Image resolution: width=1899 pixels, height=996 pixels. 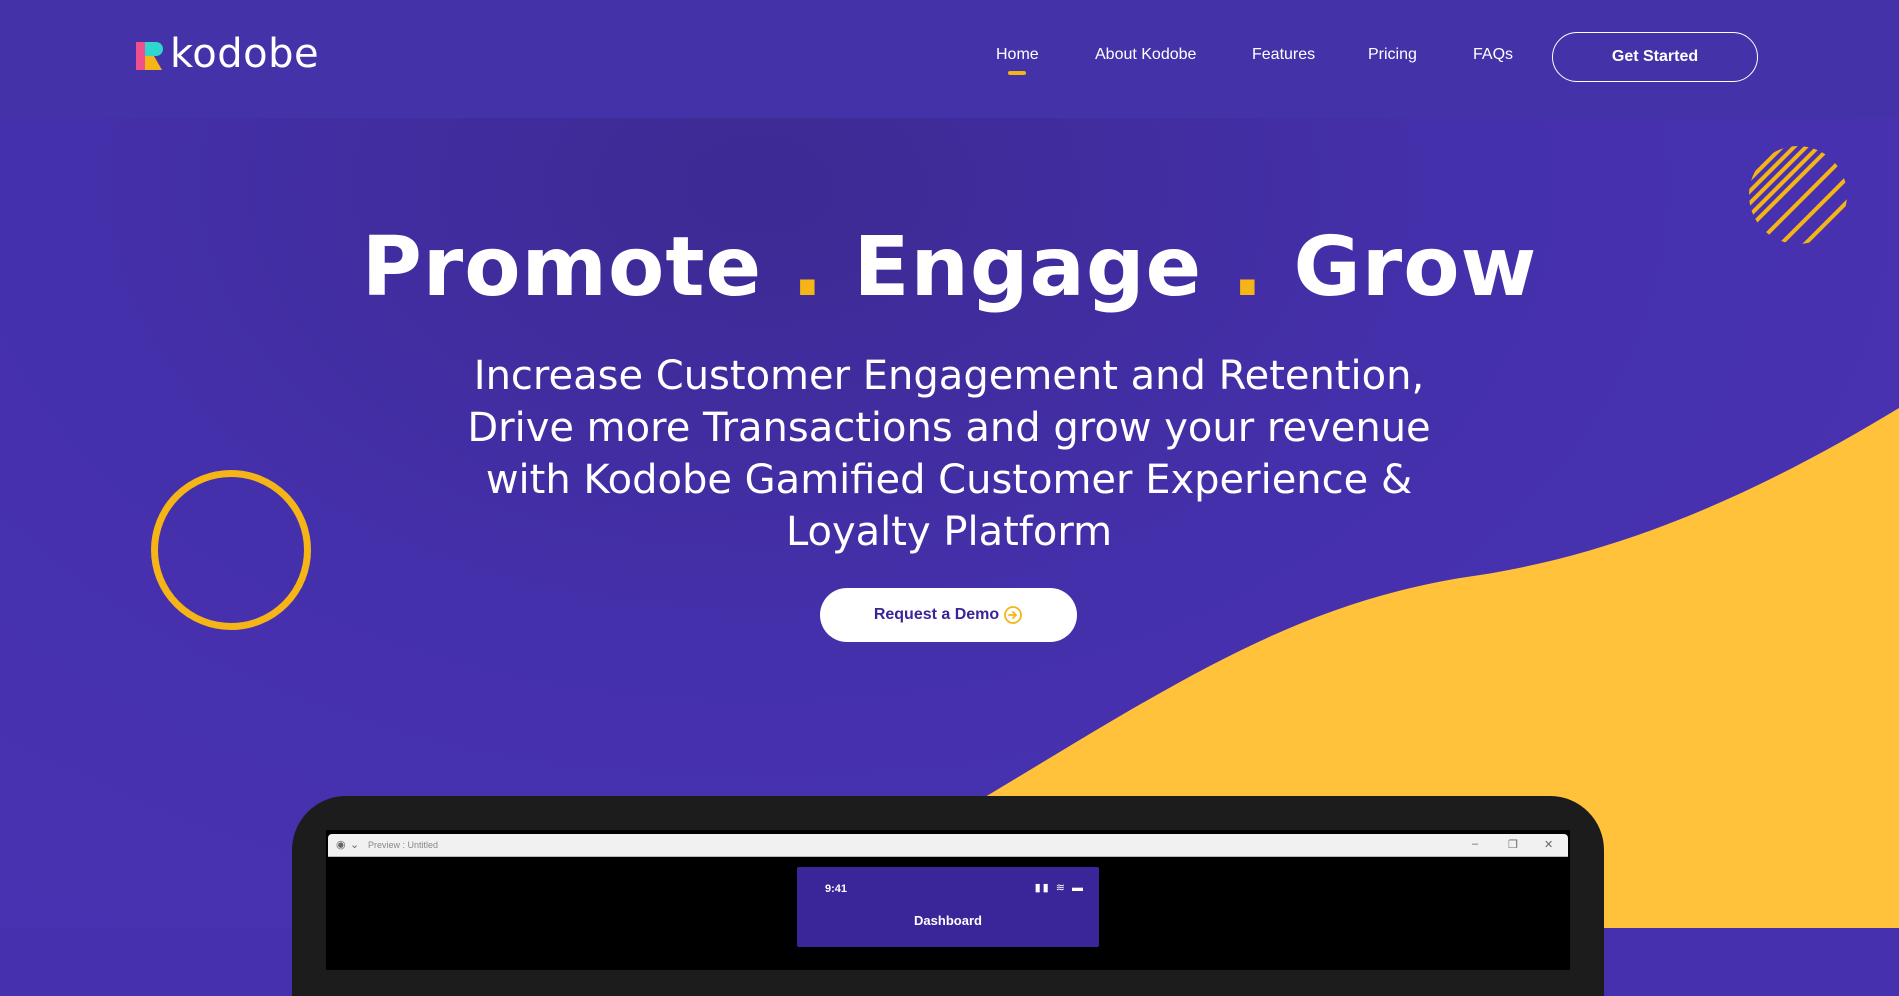 I want to click on nav-item-pricing: Pricing, so click(x=1392, y=55).